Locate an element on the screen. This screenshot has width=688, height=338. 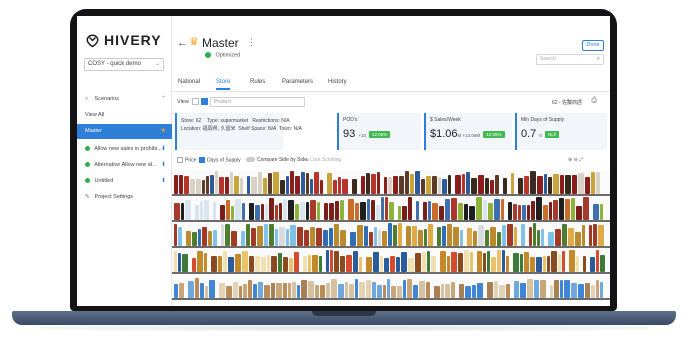
back-arrow-icon: ← is located at coordinates (182, 43).